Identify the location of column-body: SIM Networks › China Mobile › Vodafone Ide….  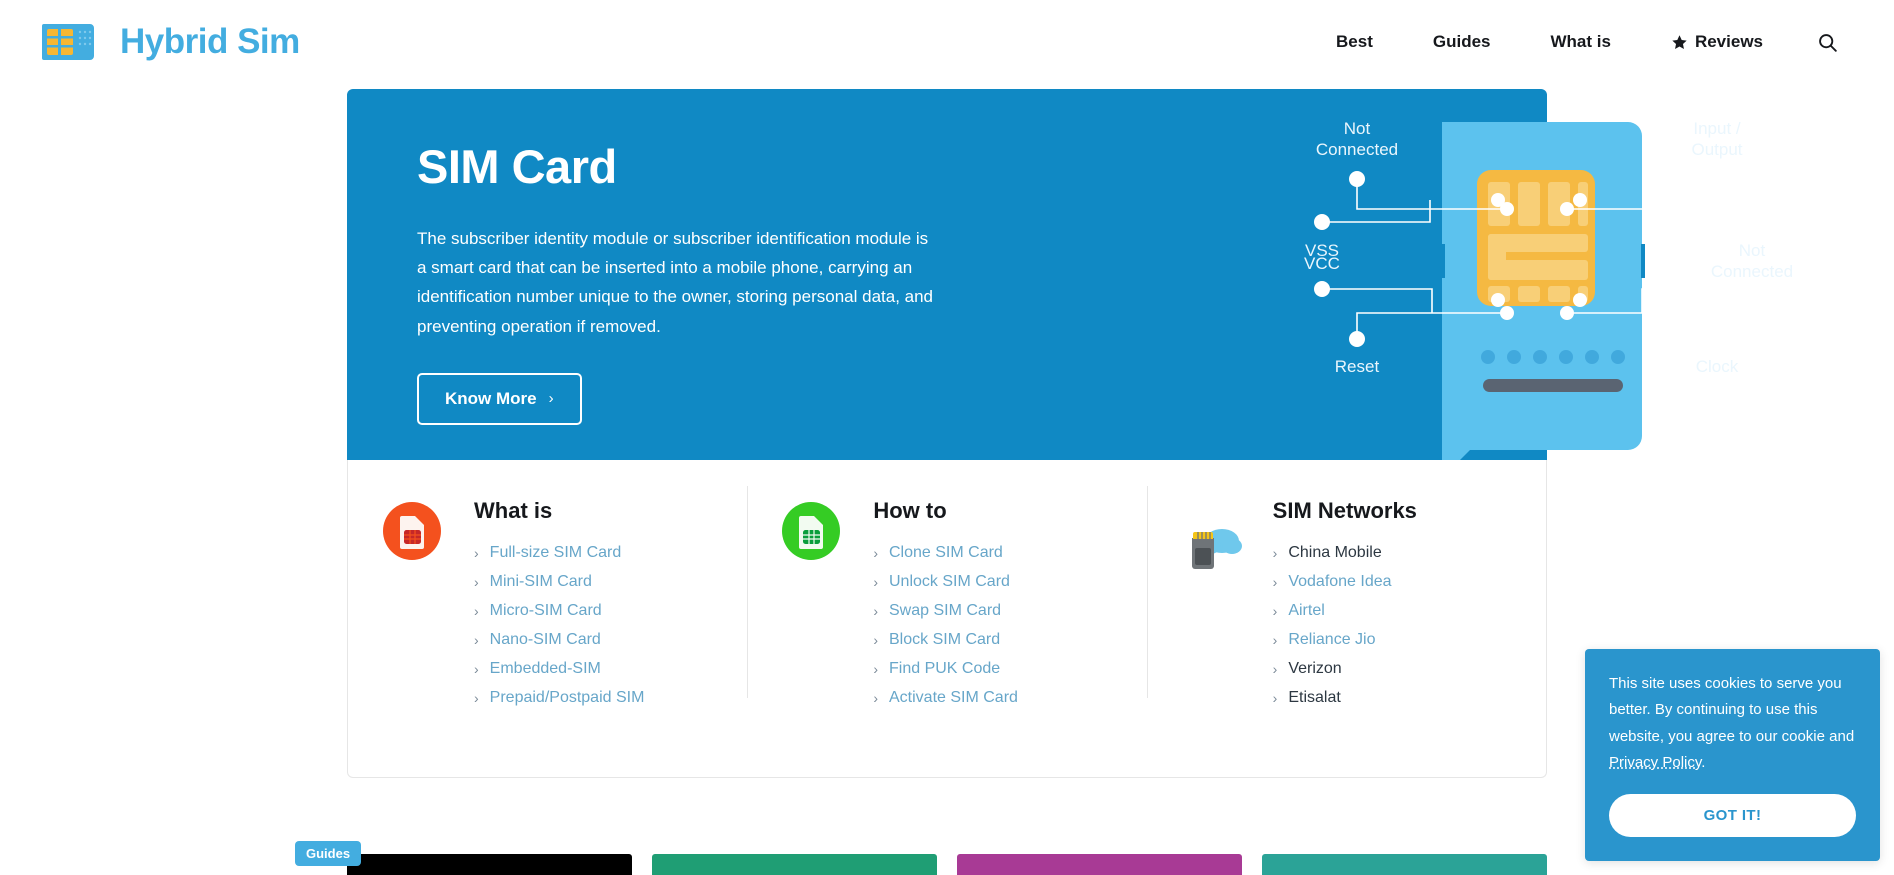
(1333, 608).